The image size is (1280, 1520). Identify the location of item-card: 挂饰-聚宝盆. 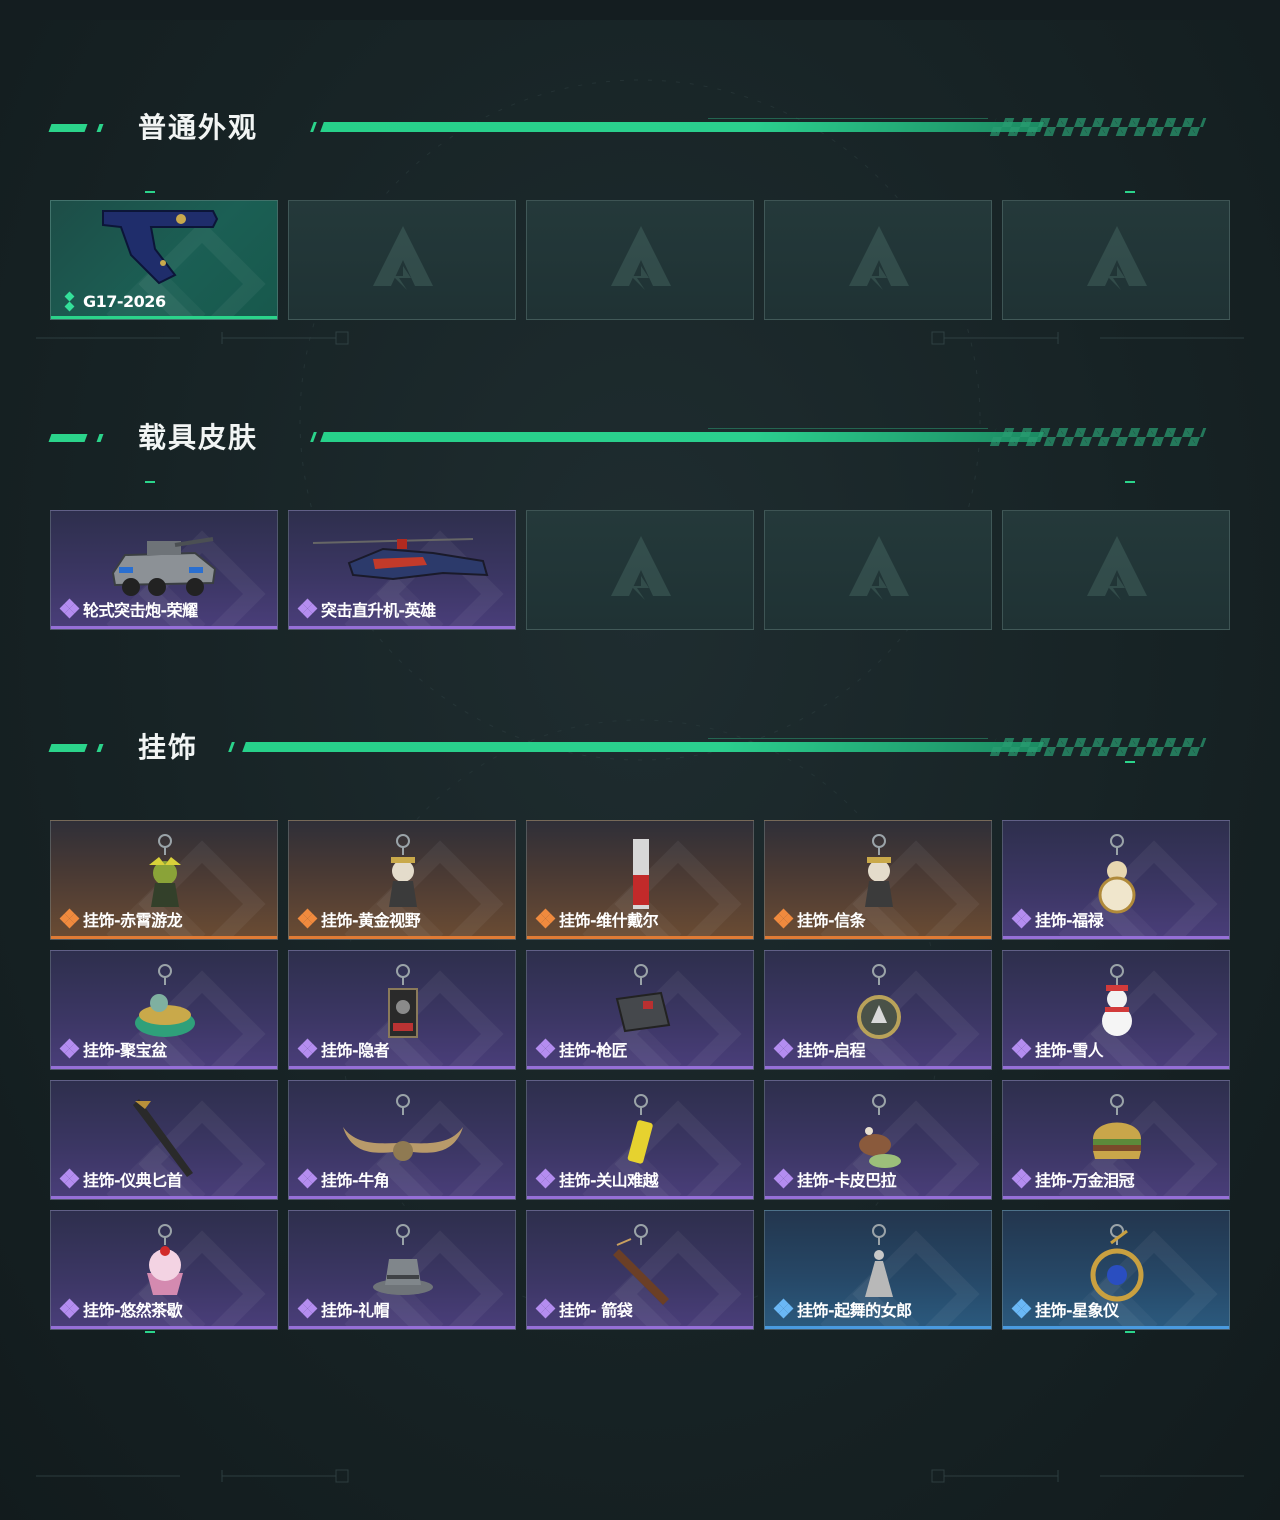
(164, 1010).